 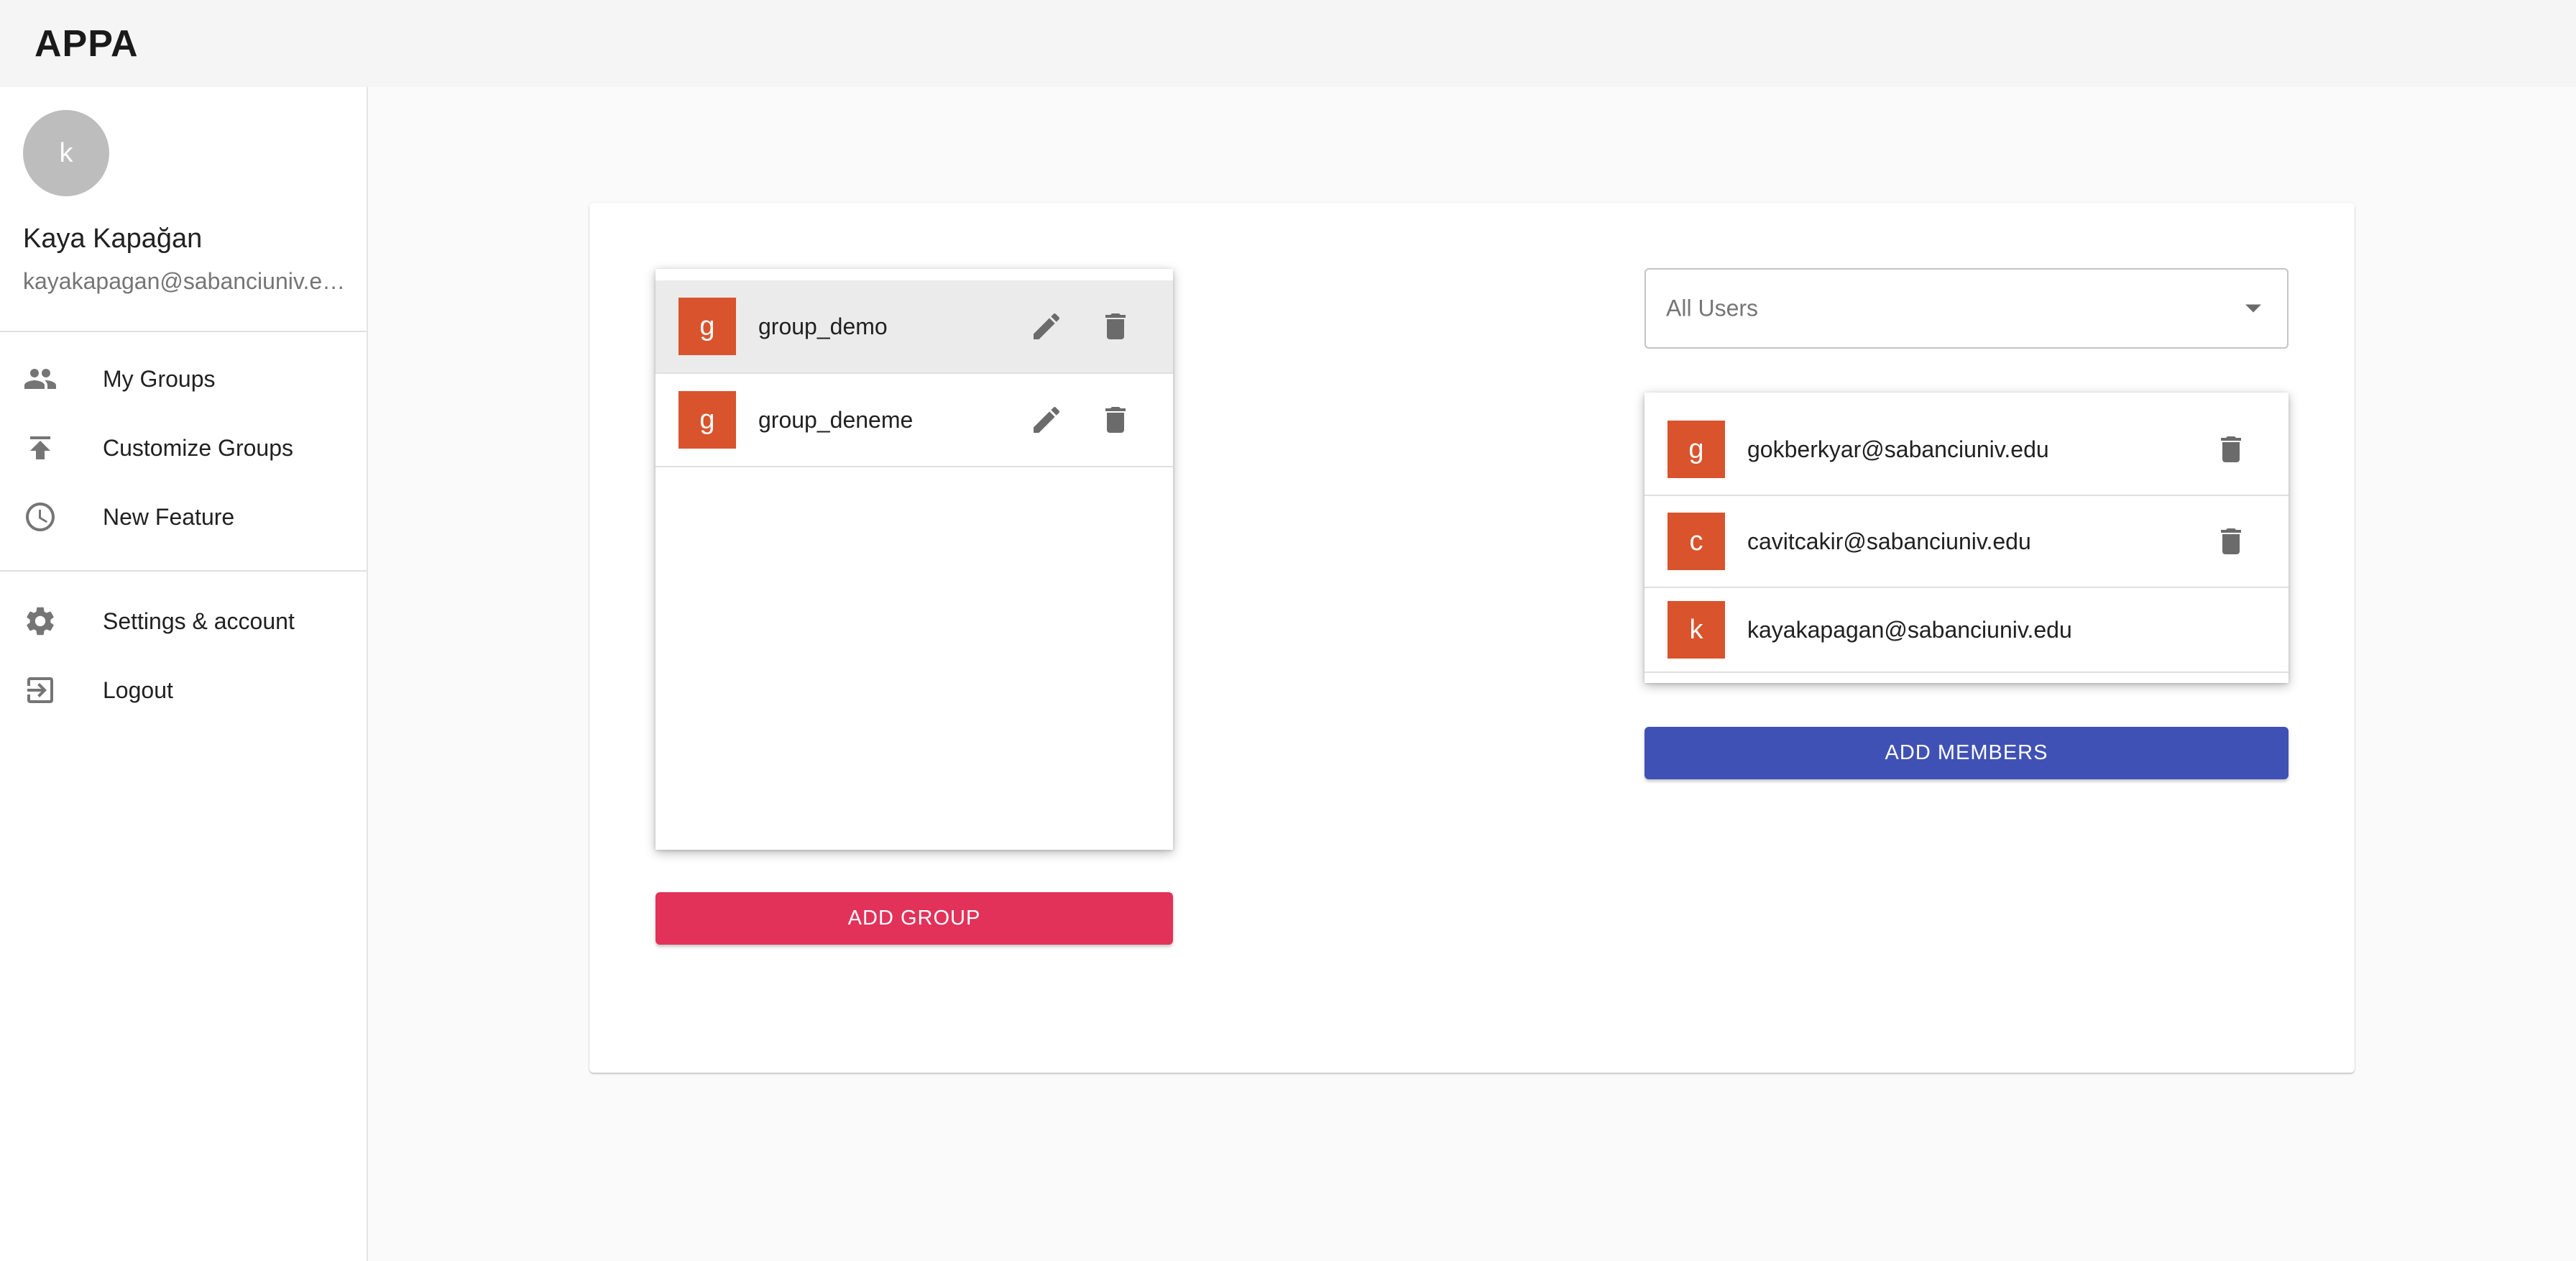 I want to click on member-list-item: c cavitcakir@sabanciuniv.edu, so click(x=1966, y=542).